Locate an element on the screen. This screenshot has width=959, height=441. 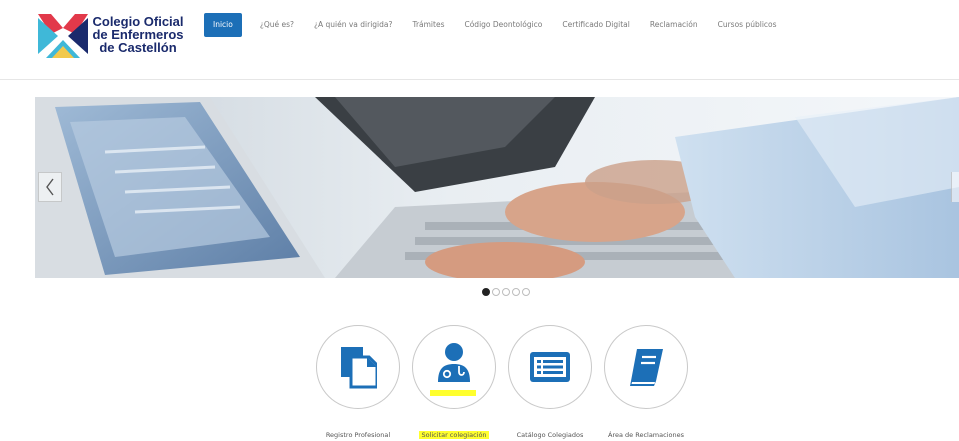
nav-item-certificado-digital: Certificado Digital is located at coordinates (595, 25).